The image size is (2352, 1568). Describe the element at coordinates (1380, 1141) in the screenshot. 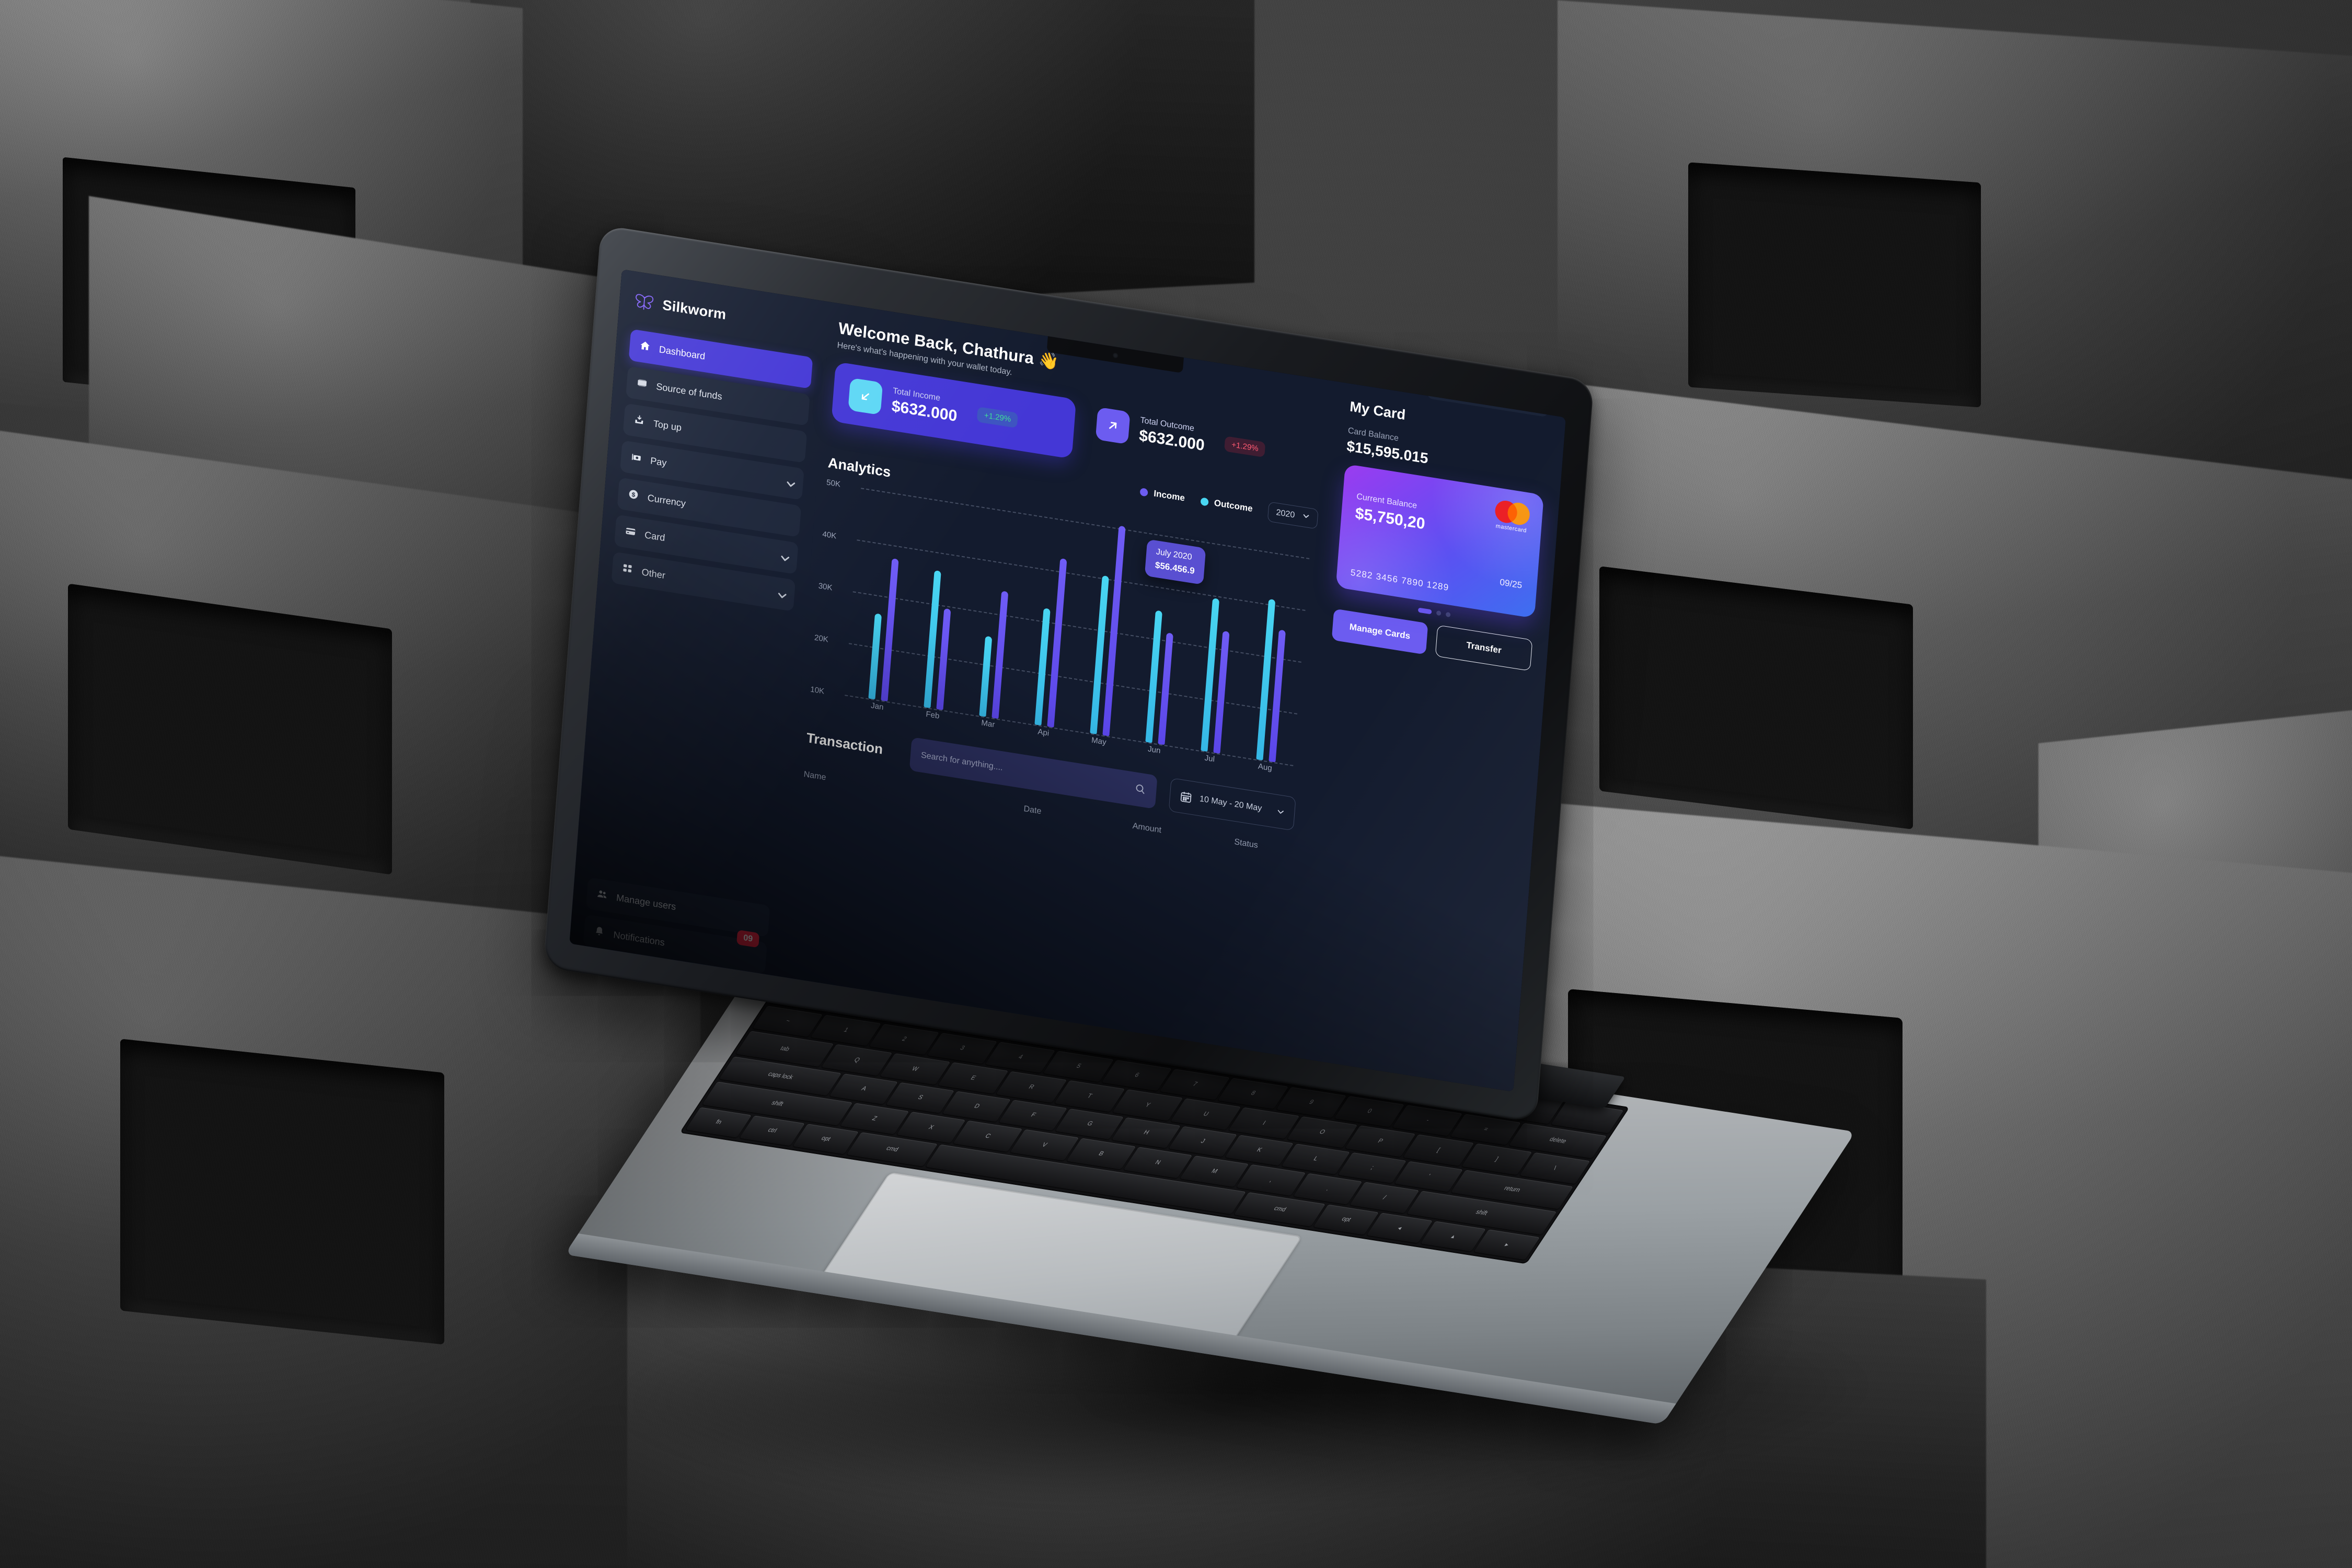

I see `key: P` at that location.